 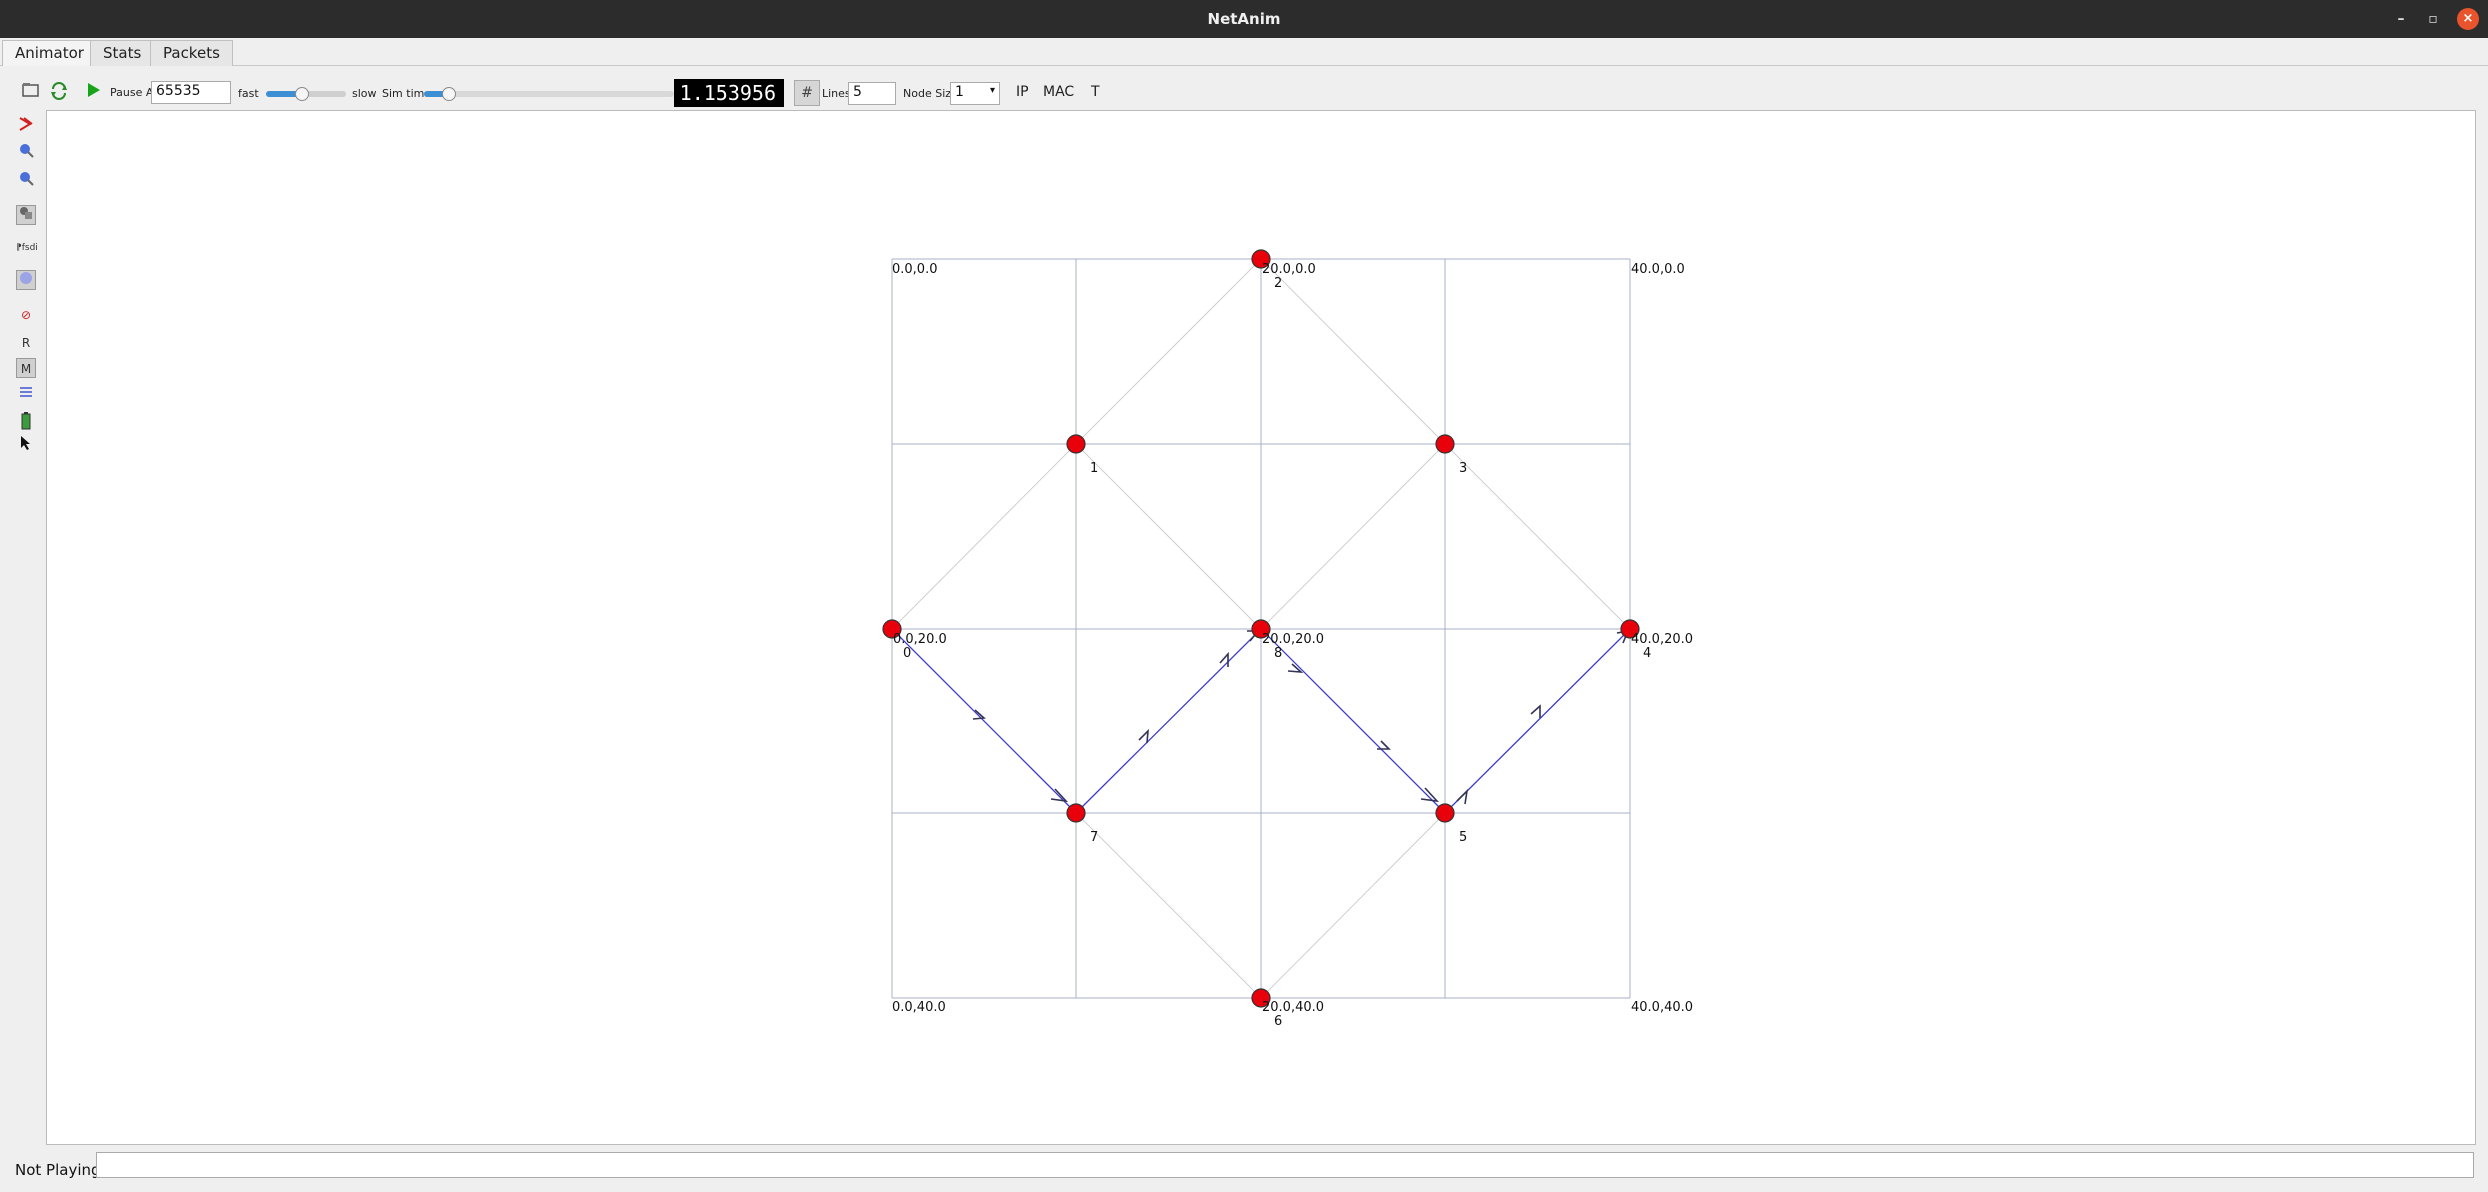 What do you see at coordinates (122, 53) in the screenshot?
I see `tab-stats: Stats` at bounding box center [122, 53].